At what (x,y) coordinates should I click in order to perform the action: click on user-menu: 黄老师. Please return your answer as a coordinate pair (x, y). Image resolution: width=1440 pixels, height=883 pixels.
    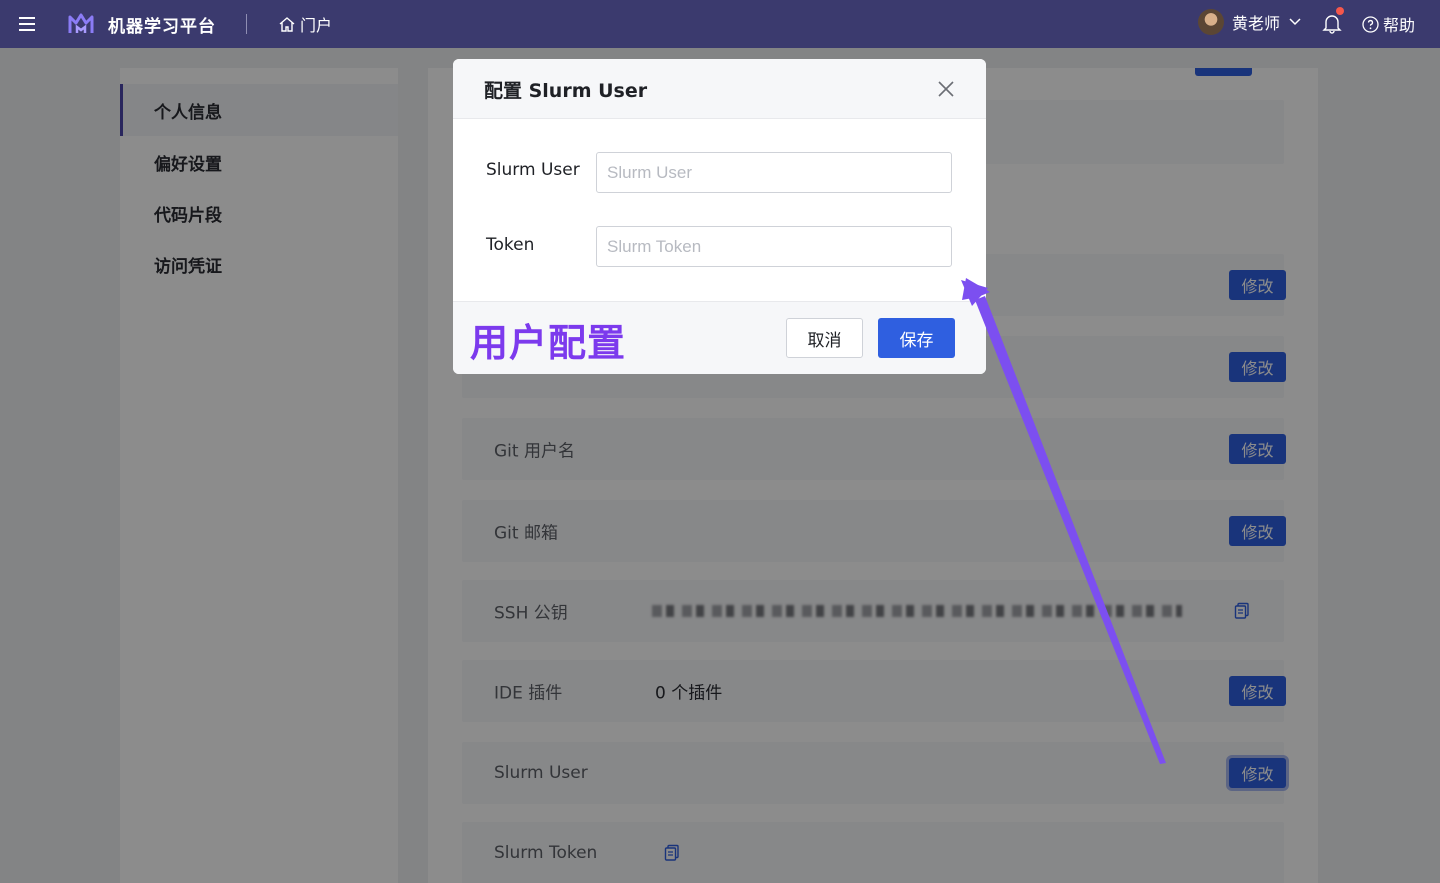
    Looking at the image, I should click on (1250, 22).